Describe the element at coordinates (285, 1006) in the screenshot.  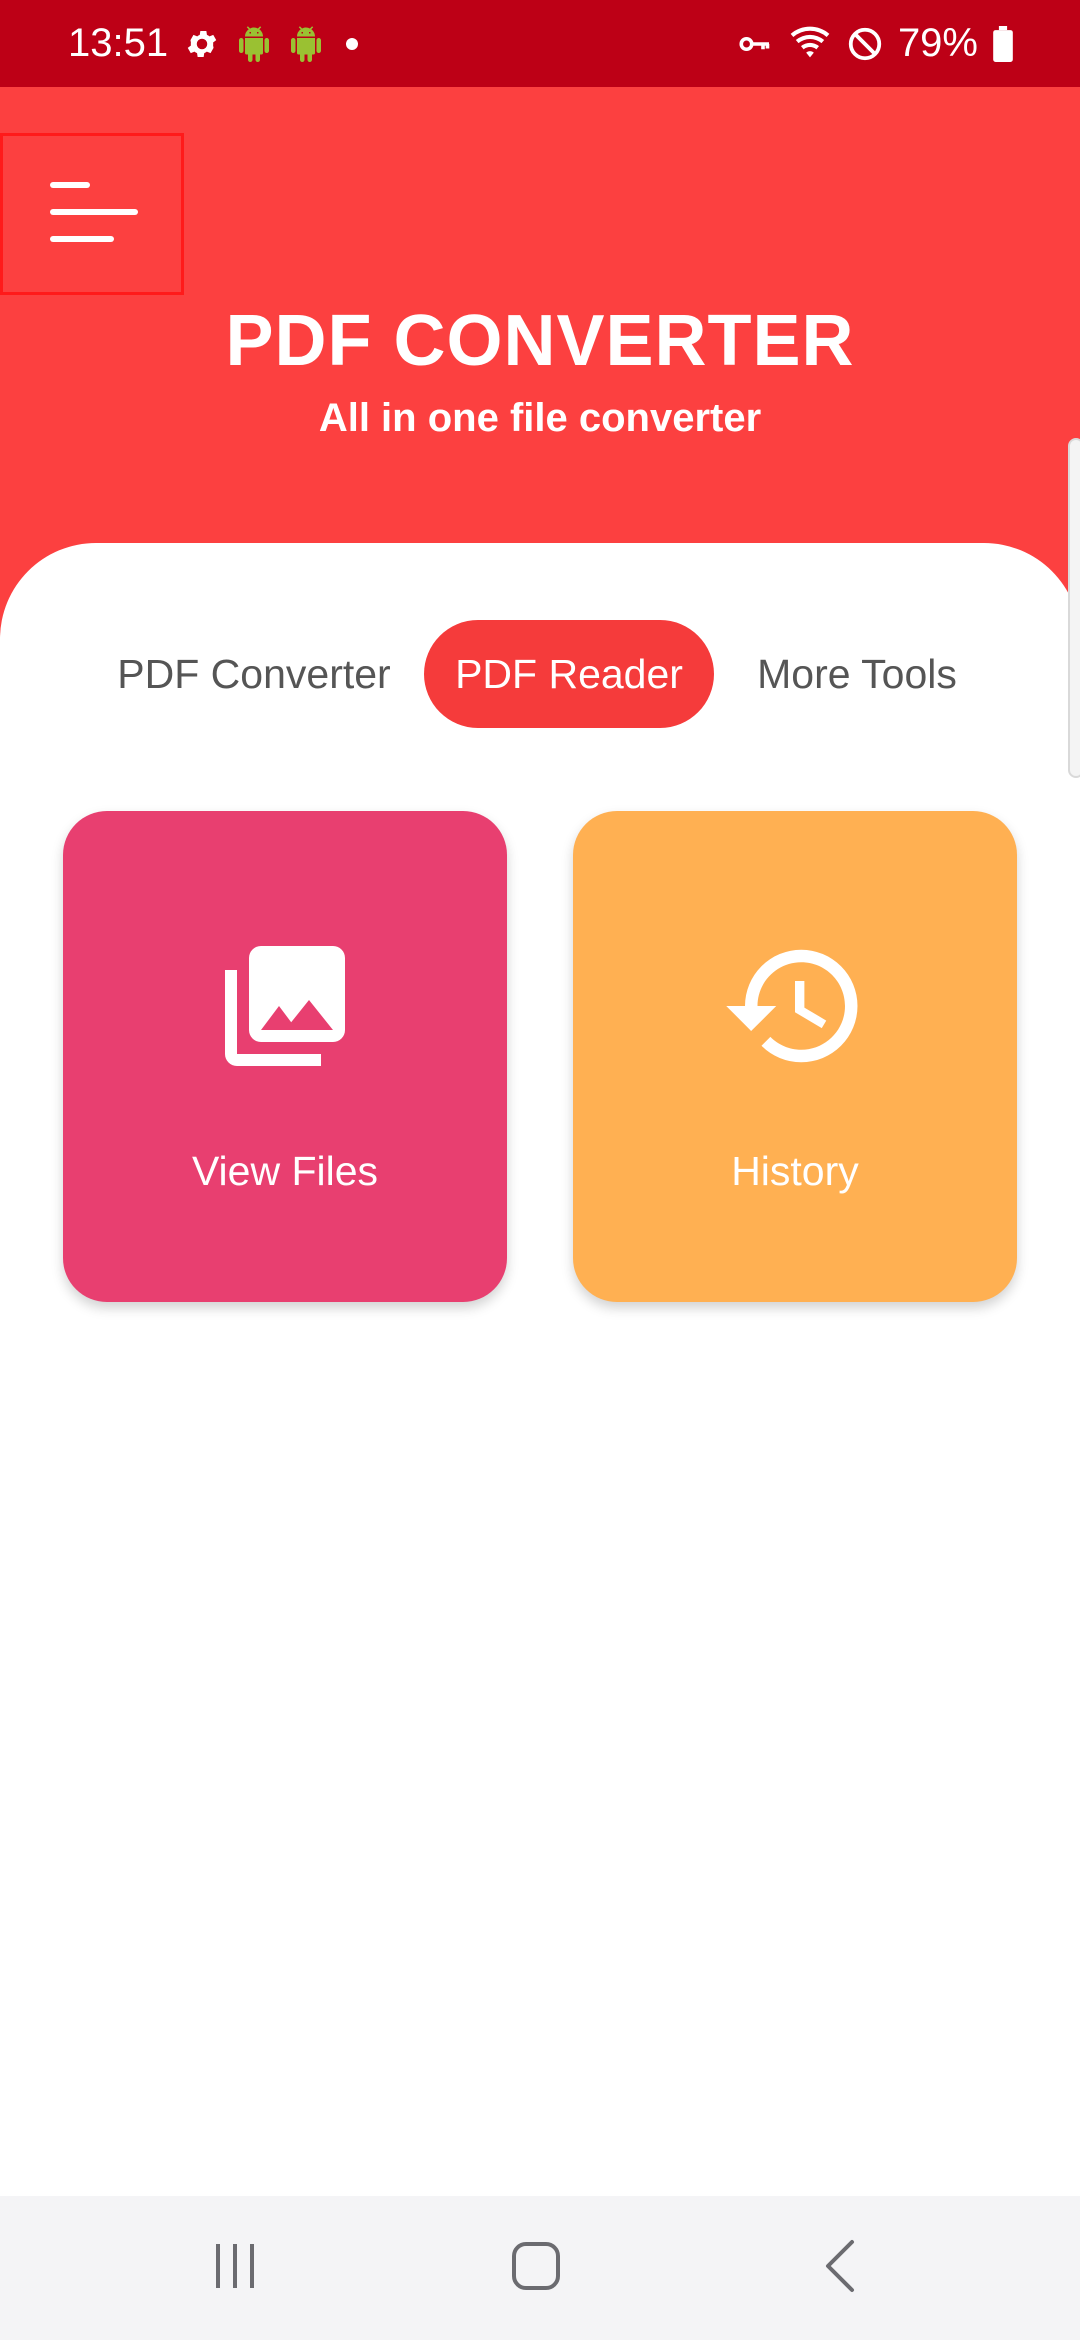
I see `image-gallery-icon` at that location.